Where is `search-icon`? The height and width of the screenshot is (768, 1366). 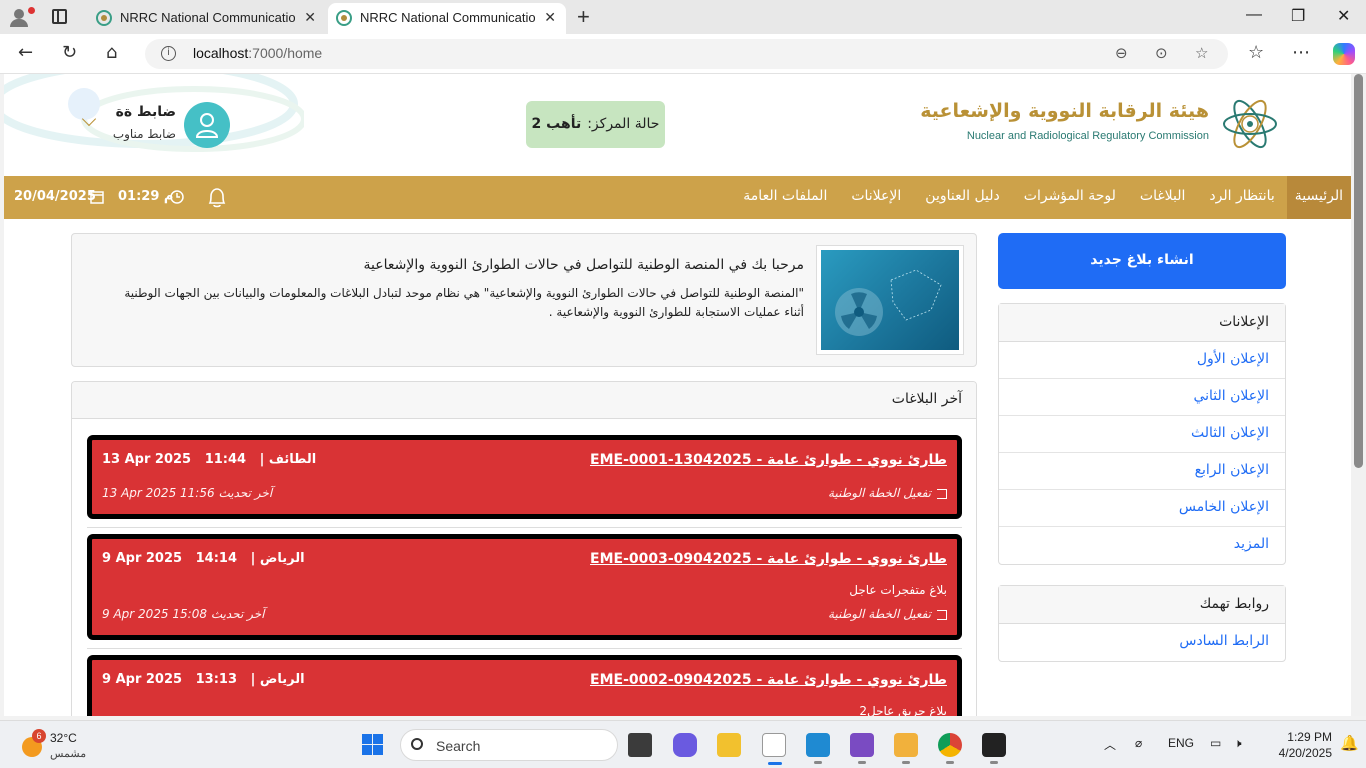
search-icon is located at coordinates (417, 744).